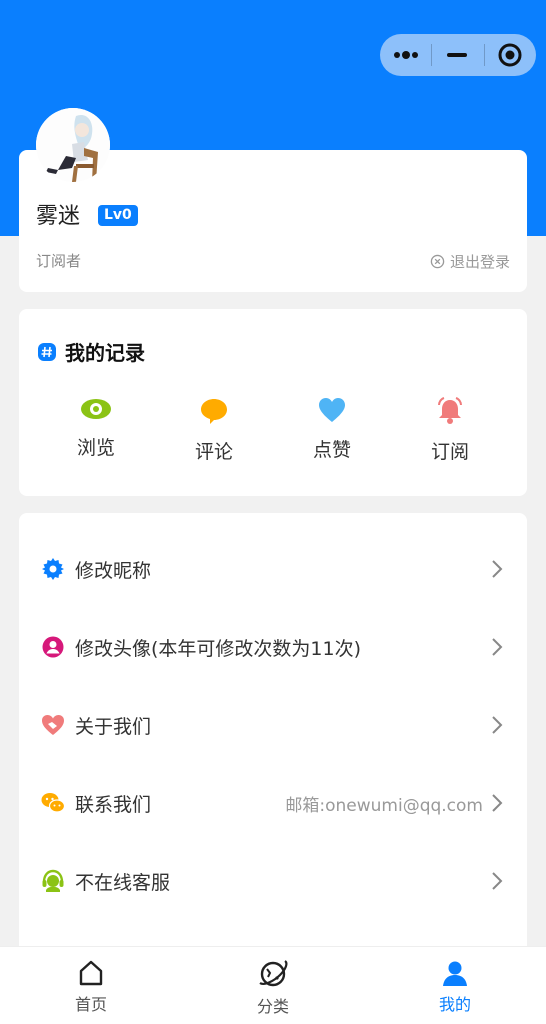 Image resolution: width=546 pixels, height=1024 pixels. What do you see at coordinates (273, 881) in the screenshot?
I see `menu-item-customer-service: 不在线客服` at bounding box center [273, 881].